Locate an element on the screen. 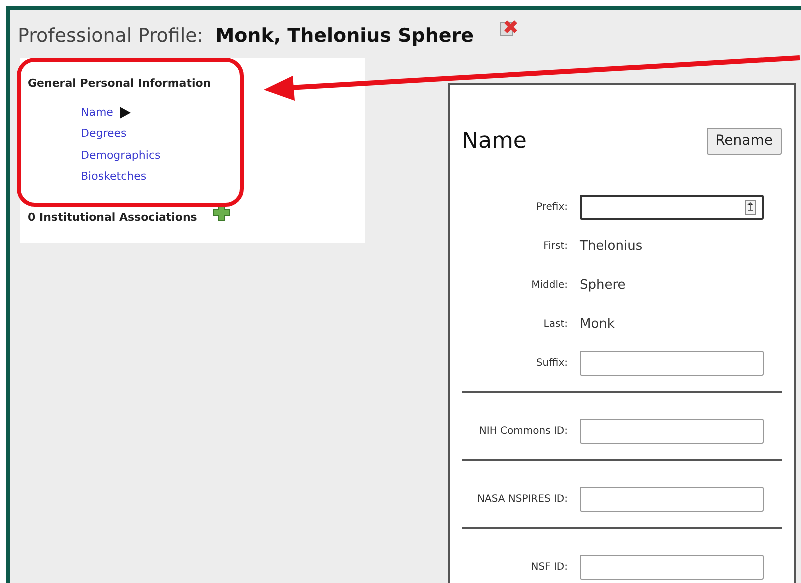 The image size is (801, 583). sidebar-link: Degrees is located at coordinates (104, 134).